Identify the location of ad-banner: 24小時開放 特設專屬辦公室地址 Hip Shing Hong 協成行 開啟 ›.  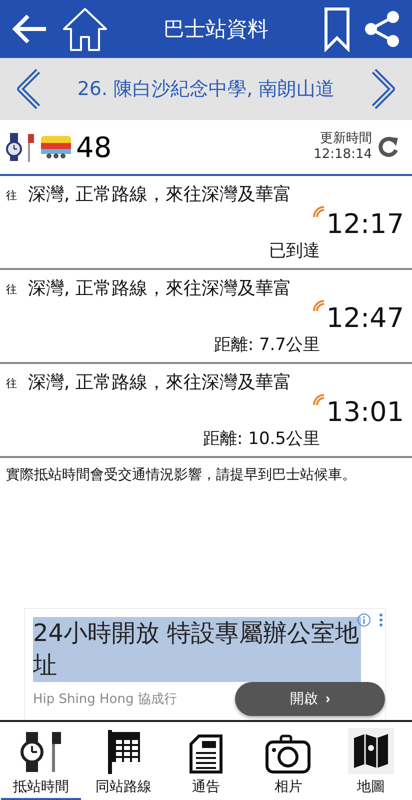
(205, 664).